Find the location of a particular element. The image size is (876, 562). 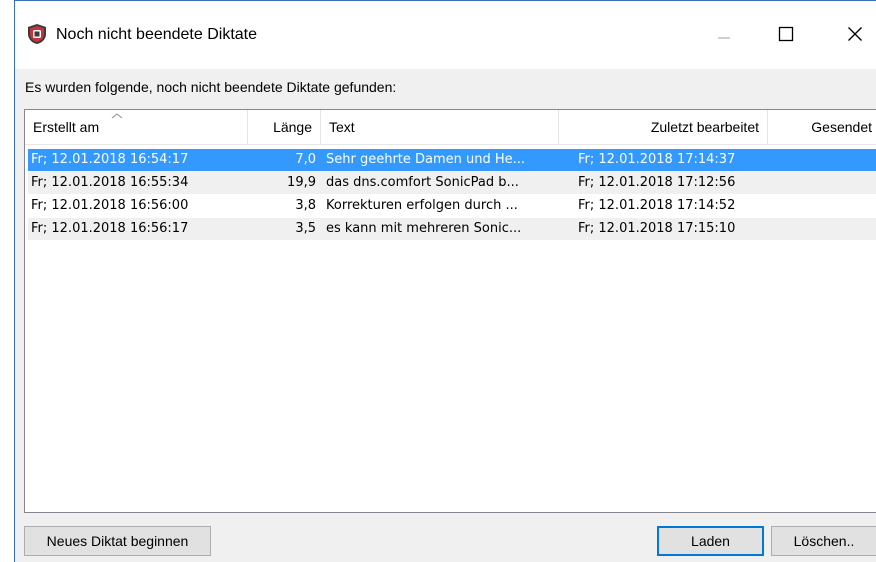

cell-laenge: 3,8 is located at coordinates (305, 205).